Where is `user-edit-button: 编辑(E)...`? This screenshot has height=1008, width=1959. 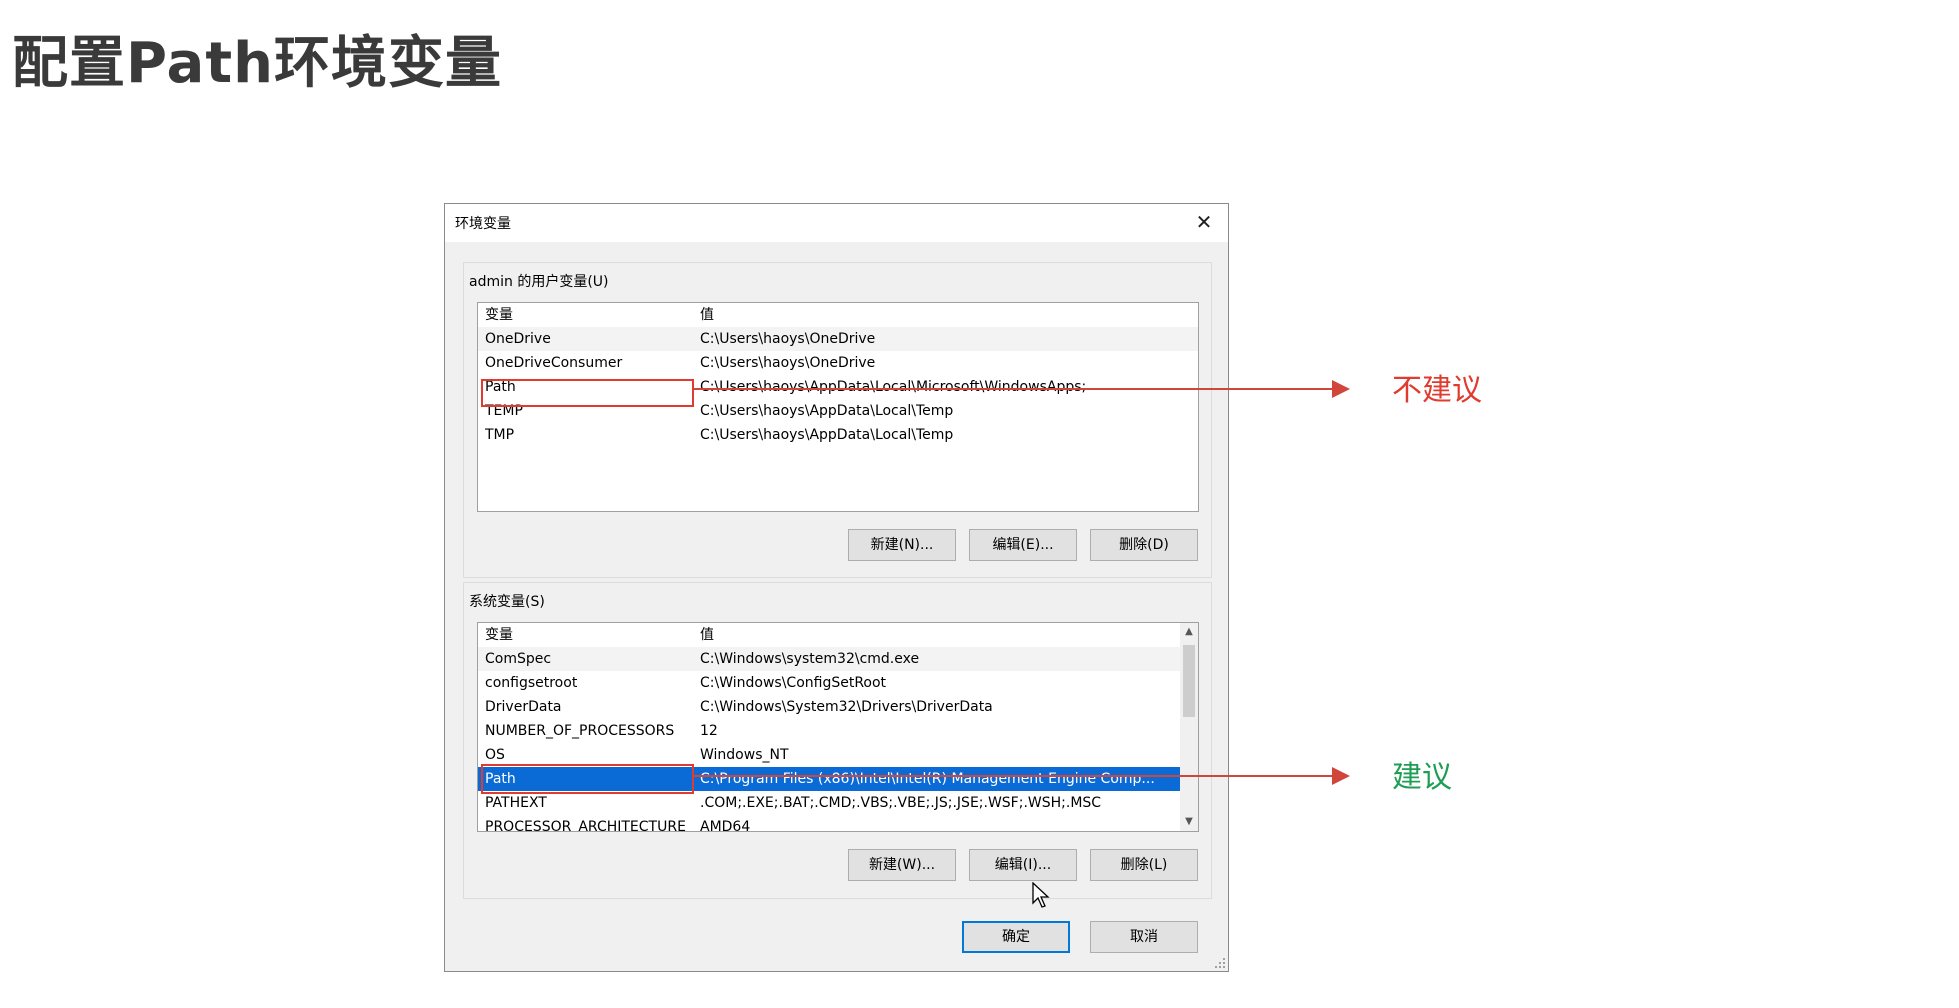
user-edit-button: 编辑(E)... is located at coordinates (1023, 545).